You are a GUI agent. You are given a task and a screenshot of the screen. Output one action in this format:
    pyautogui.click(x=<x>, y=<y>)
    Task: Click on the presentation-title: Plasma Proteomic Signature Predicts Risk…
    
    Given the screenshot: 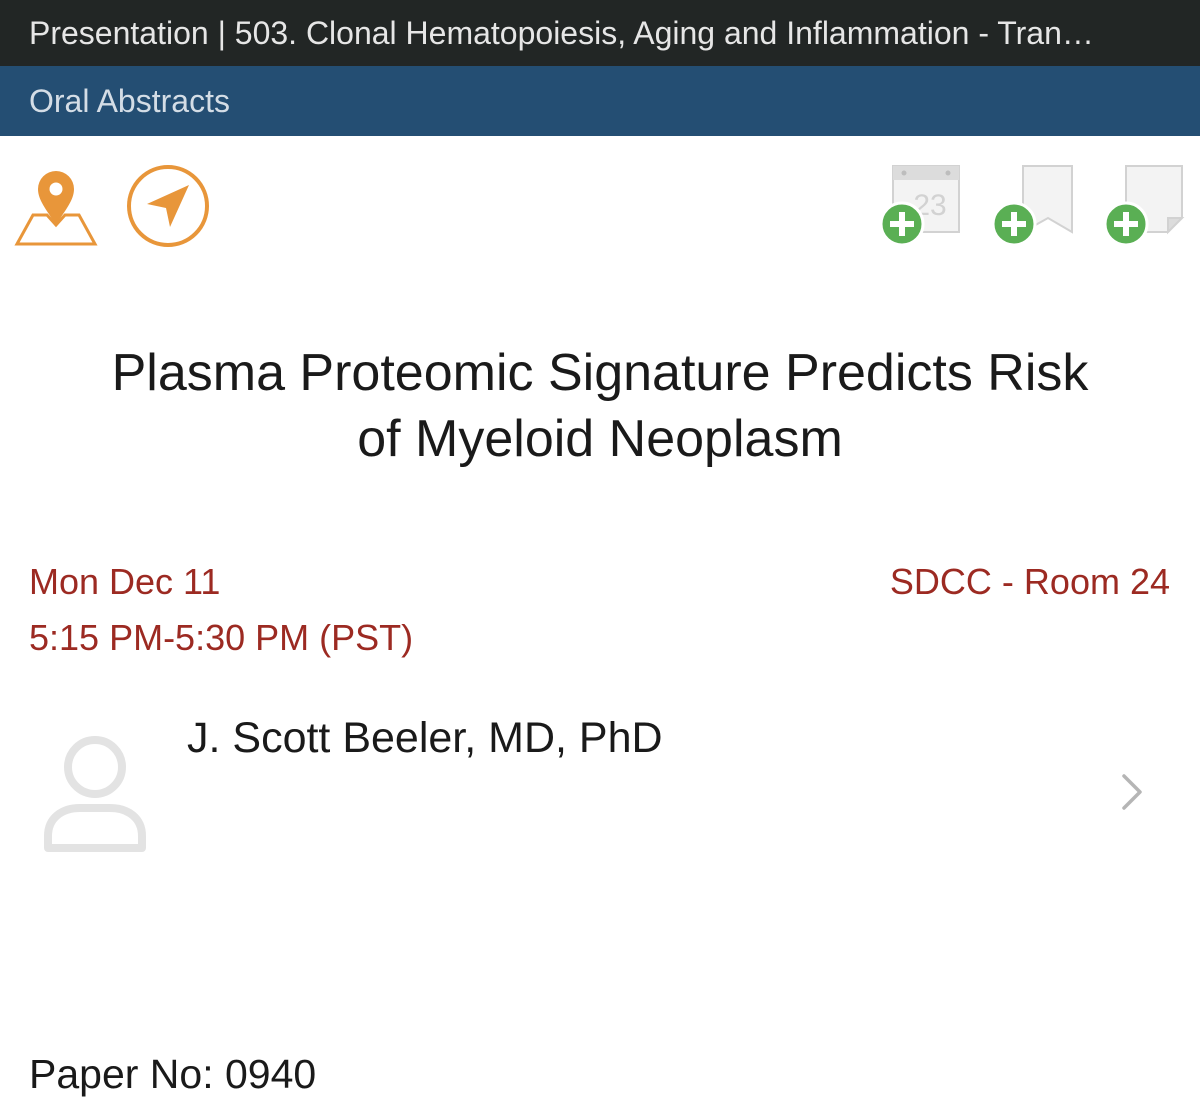 What is the action you would take?
    pyautogui.click(x=600, y=406)
    